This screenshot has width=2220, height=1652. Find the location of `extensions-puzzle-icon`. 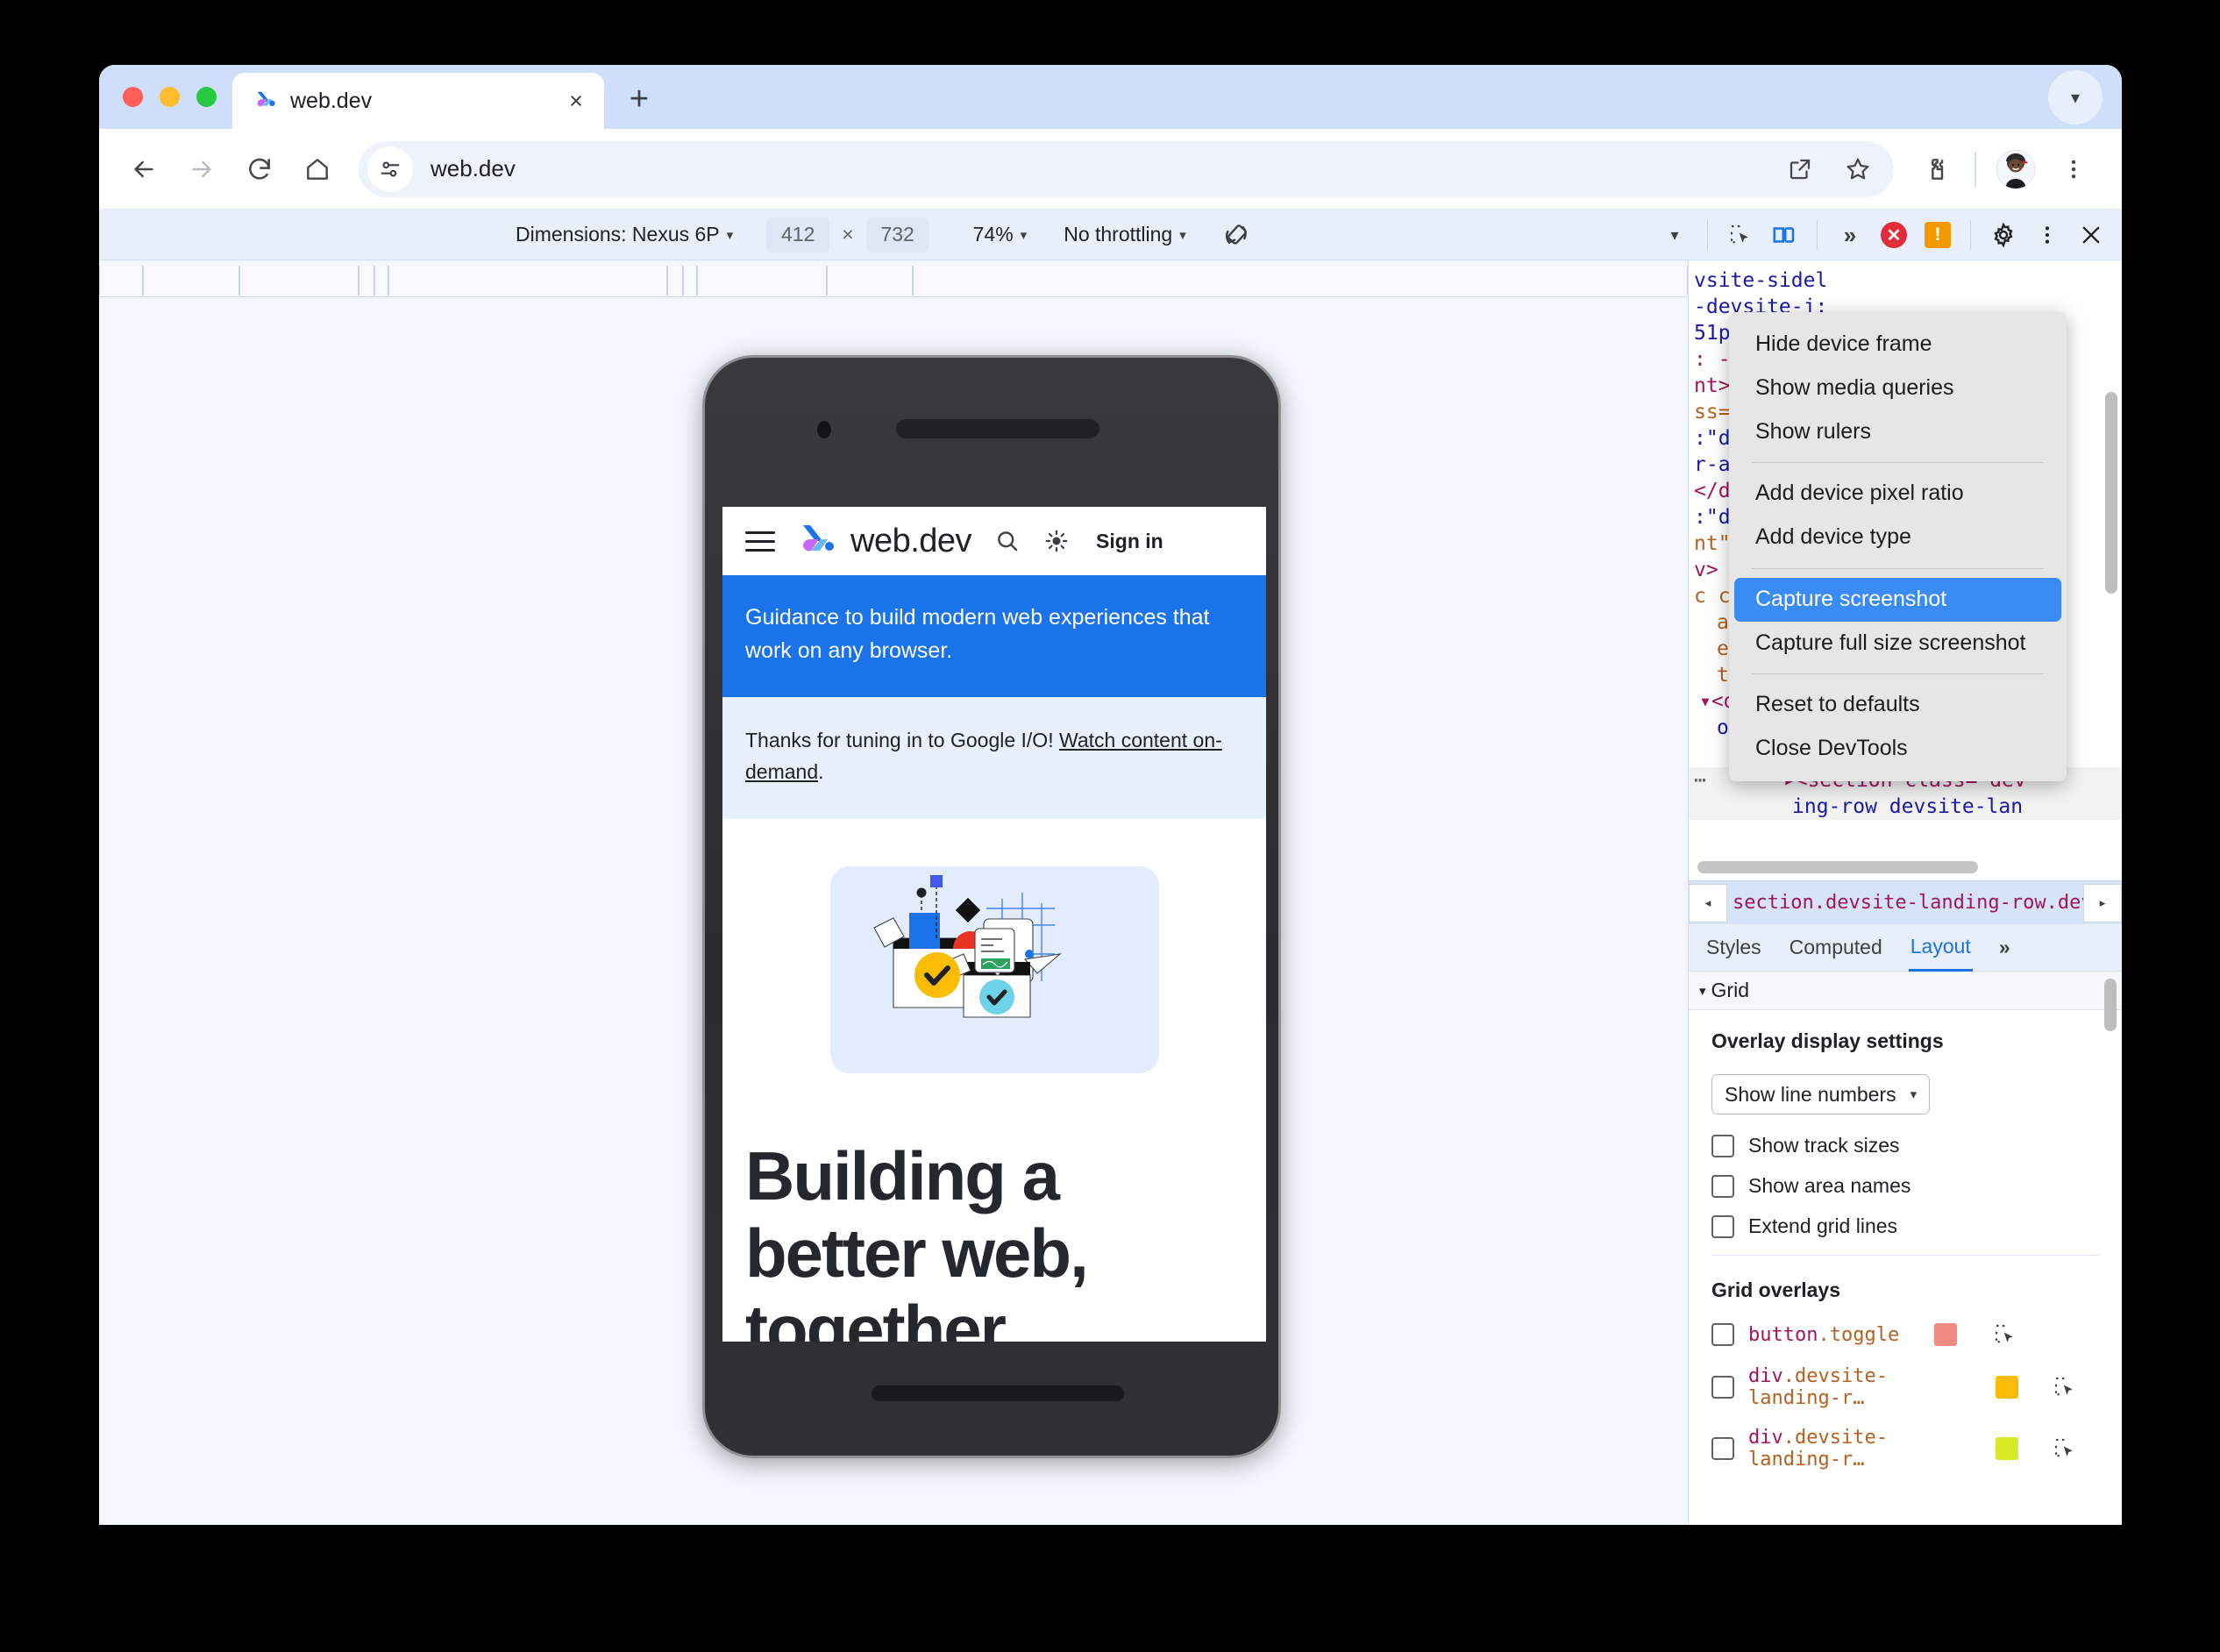

extensions-puzzle-icon is located at coordinates (1935, 169).